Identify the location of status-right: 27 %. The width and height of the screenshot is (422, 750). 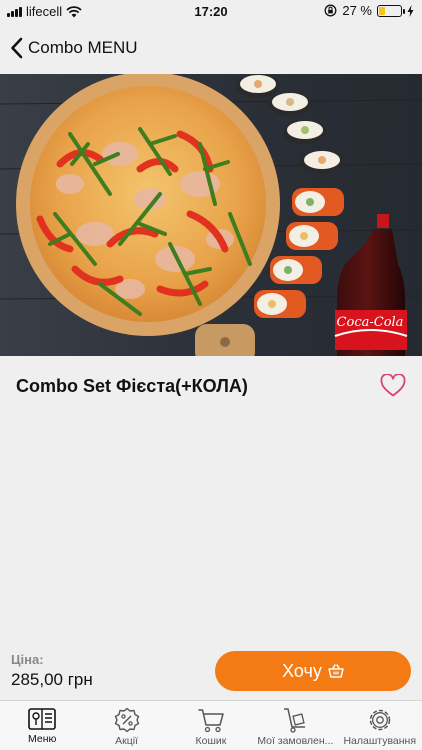
(369, 10).